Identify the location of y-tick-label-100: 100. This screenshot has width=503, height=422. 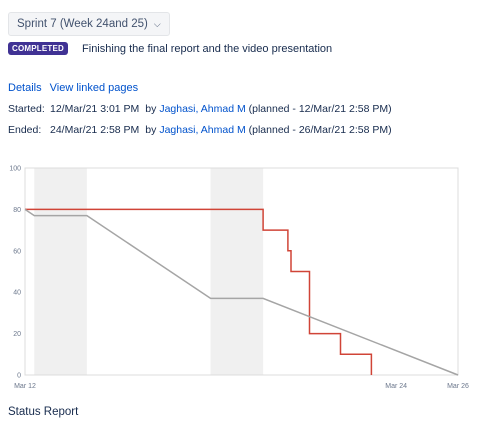
(15, 169).